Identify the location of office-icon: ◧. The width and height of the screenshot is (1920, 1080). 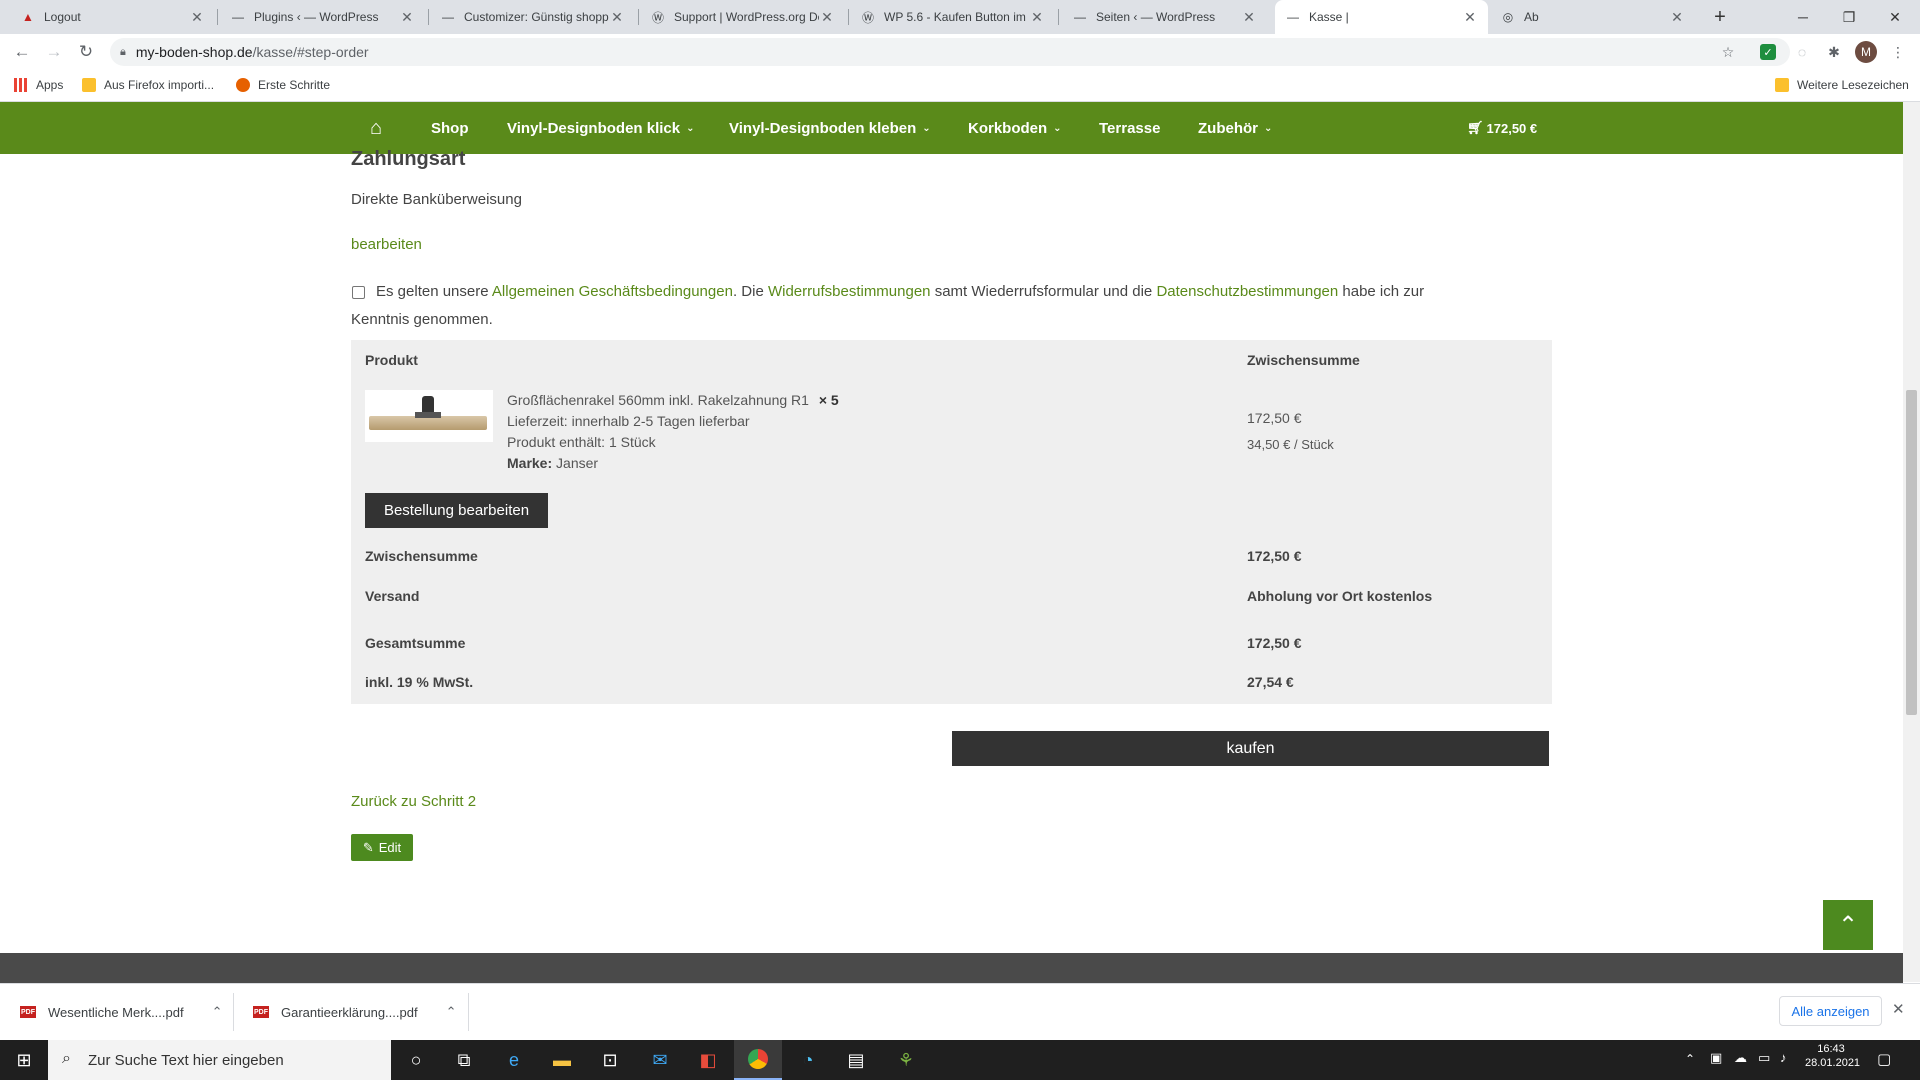
(708, 1060).